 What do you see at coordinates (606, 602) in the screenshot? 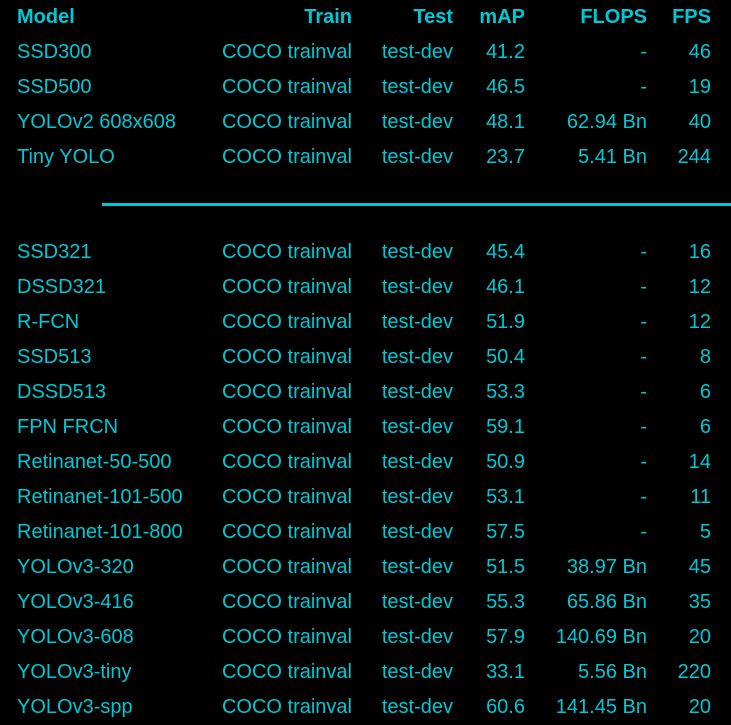
I see `flops-cell: 65.86 Bn` at bounding box center [606, 602].